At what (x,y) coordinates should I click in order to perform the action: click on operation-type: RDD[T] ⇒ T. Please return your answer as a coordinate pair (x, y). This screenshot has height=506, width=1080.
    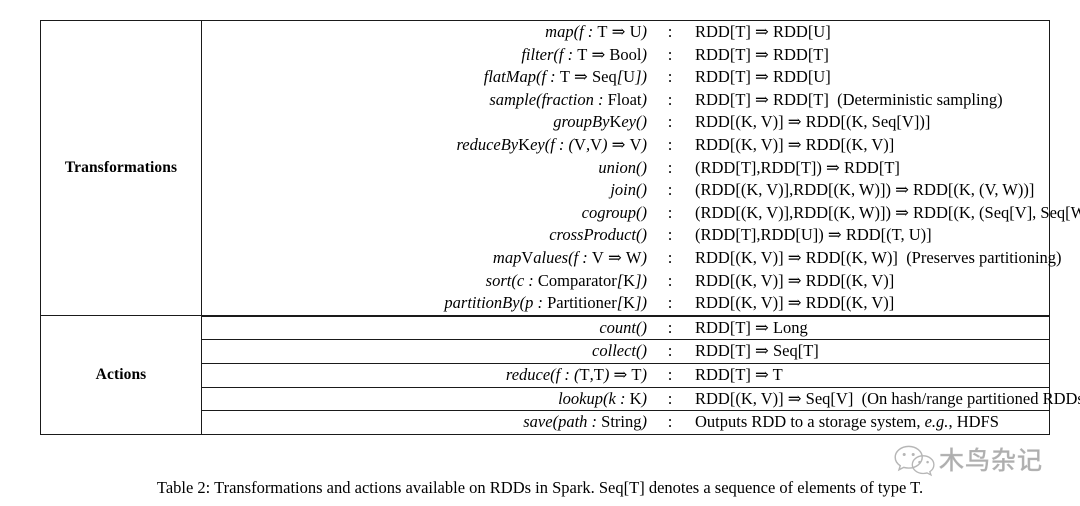
    Looking at the image, I should click on (871, 374).